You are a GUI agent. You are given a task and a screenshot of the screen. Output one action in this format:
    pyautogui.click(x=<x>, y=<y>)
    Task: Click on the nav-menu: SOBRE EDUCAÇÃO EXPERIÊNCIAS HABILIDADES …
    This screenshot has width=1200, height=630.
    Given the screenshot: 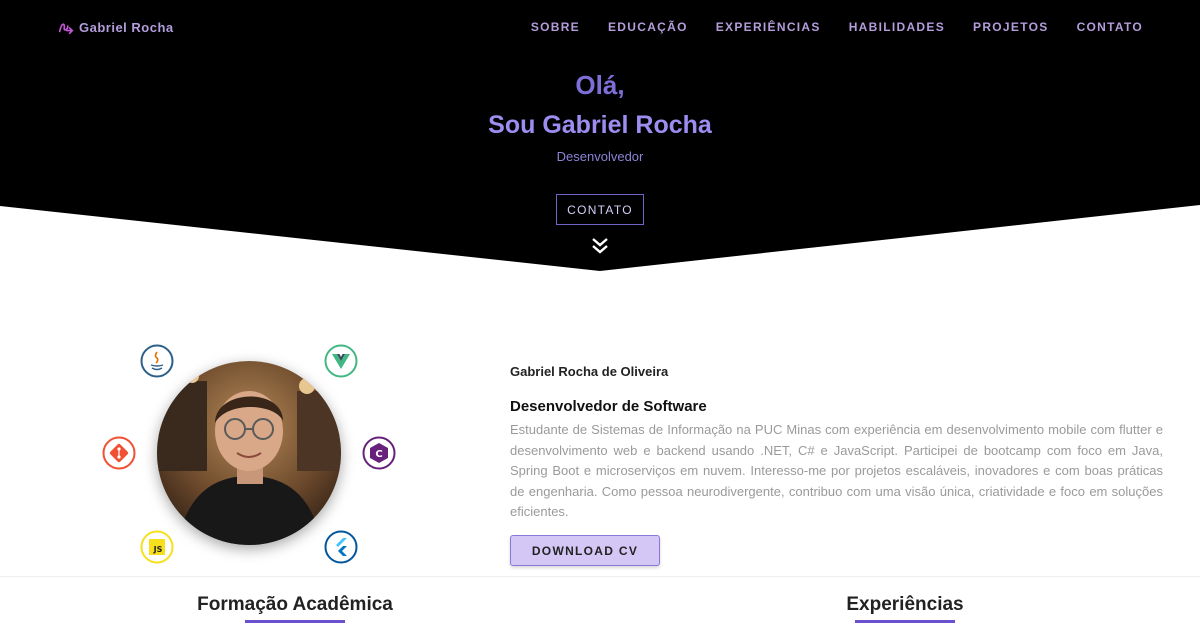 What is the action you would take?
    pyautogui.click(x=837, y=27)
    